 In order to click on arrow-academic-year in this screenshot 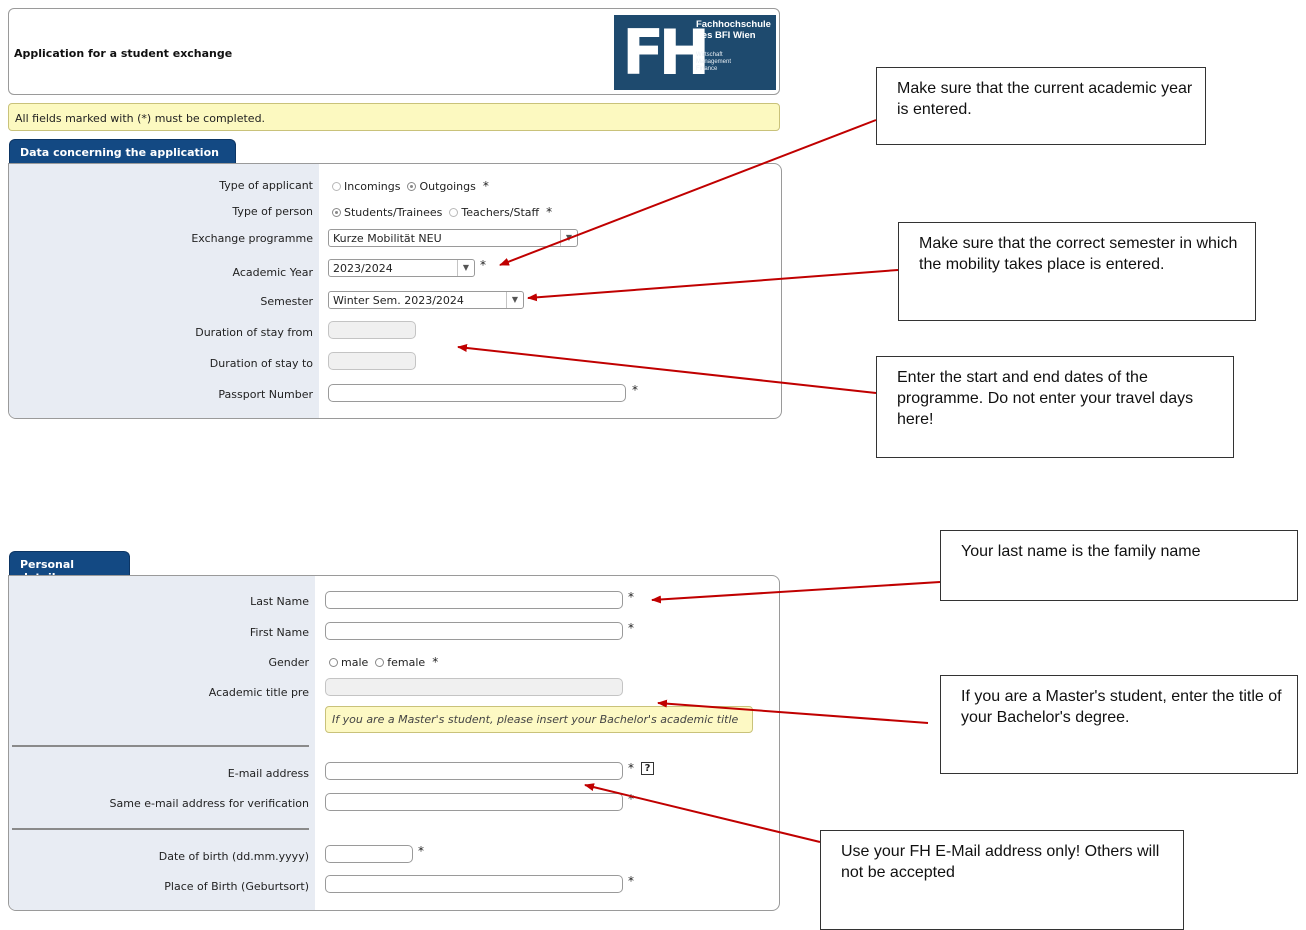, I will do `click(688, 192)`.